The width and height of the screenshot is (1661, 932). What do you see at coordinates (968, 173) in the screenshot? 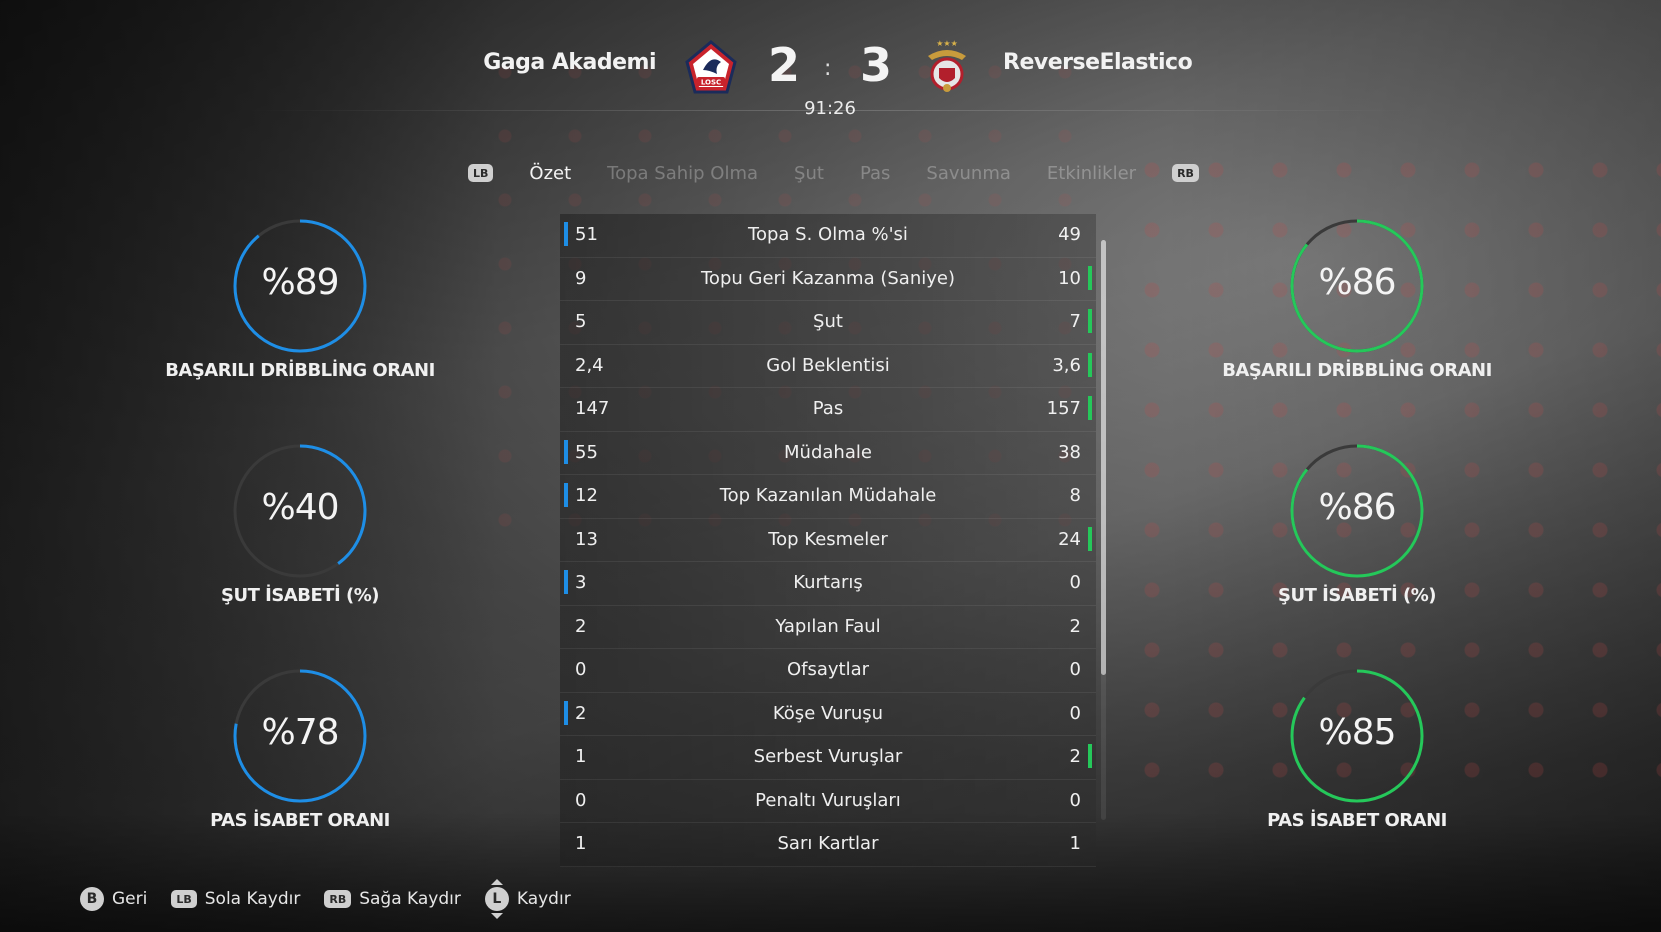
I see `tab-savunma: Savunma` at bounding box center [968, 173].